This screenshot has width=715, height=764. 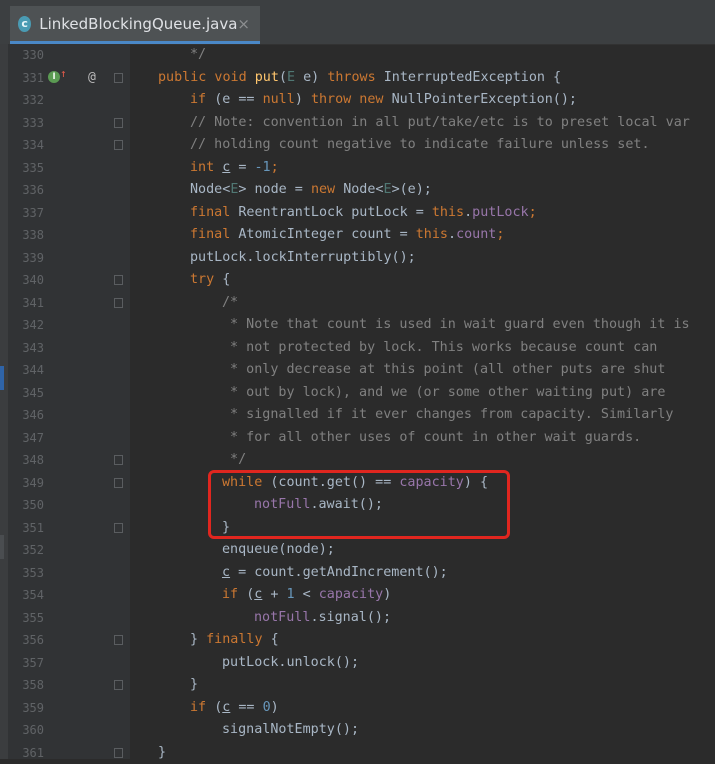 What do you see at coordinates (242, 167) in the screenshot?
I see `code-token: =` at bounding box center [242, 167].